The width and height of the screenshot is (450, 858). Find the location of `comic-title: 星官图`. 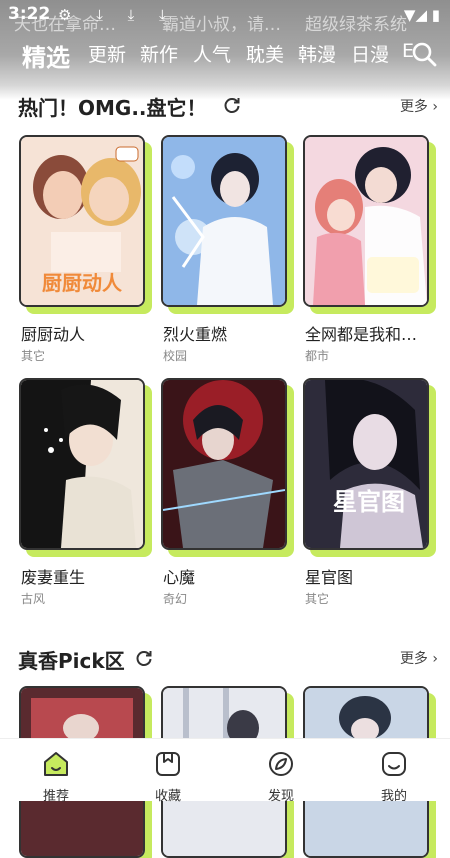

comic-title: 星官图 is located at coordinates (329, 576).